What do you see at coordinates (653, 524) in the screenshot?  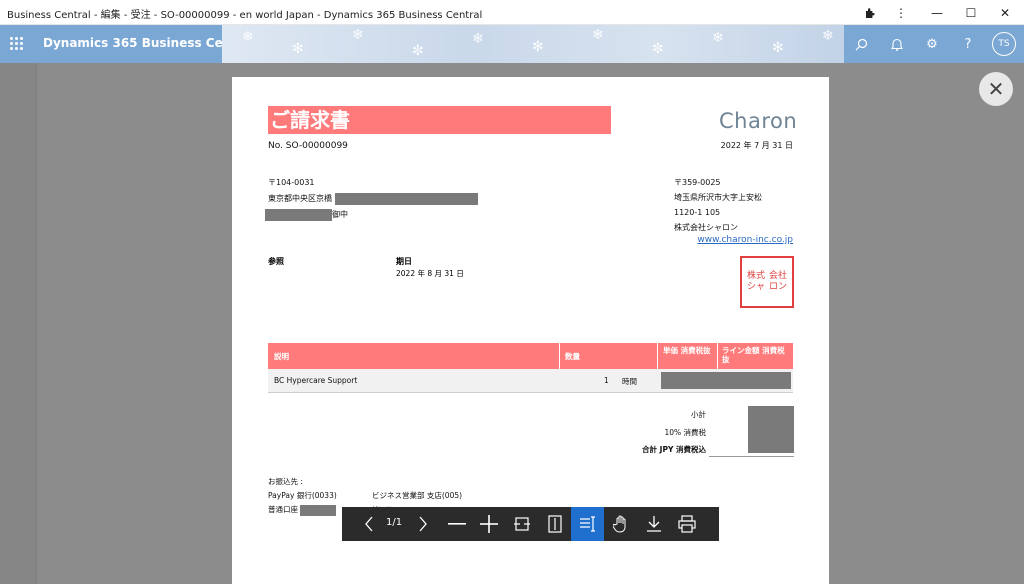 I see `download-icon` at bounding box center [653, 524].